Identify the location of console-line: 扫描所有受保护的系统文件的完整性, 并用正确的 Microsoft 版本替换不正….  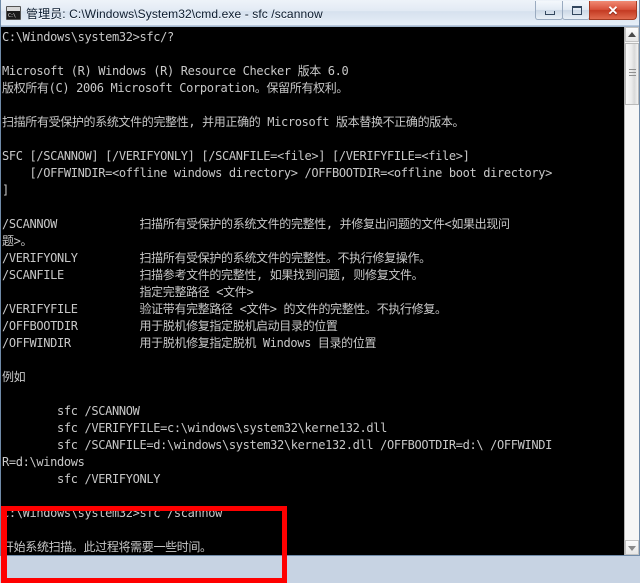
(233, 122).